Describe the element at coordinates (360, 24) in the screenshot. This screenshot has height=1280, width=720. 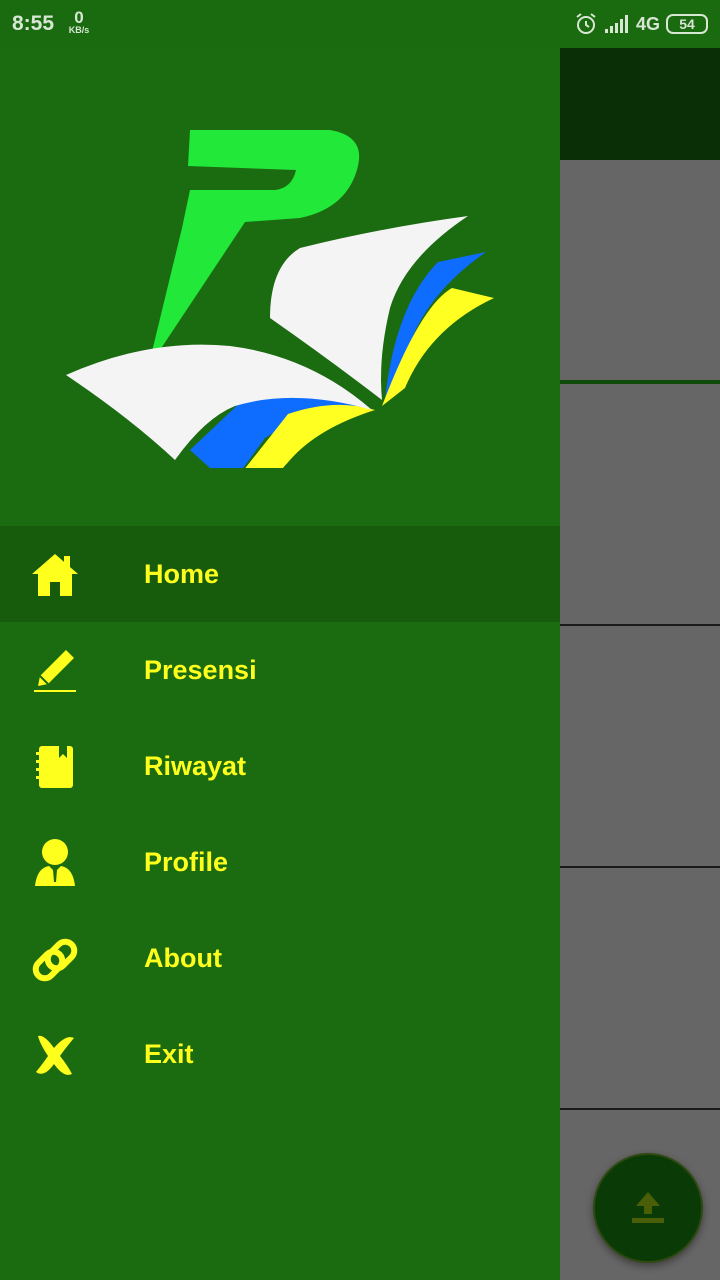
I see `status-bar: 8:55 0 KB/s 4G 54` at that location.